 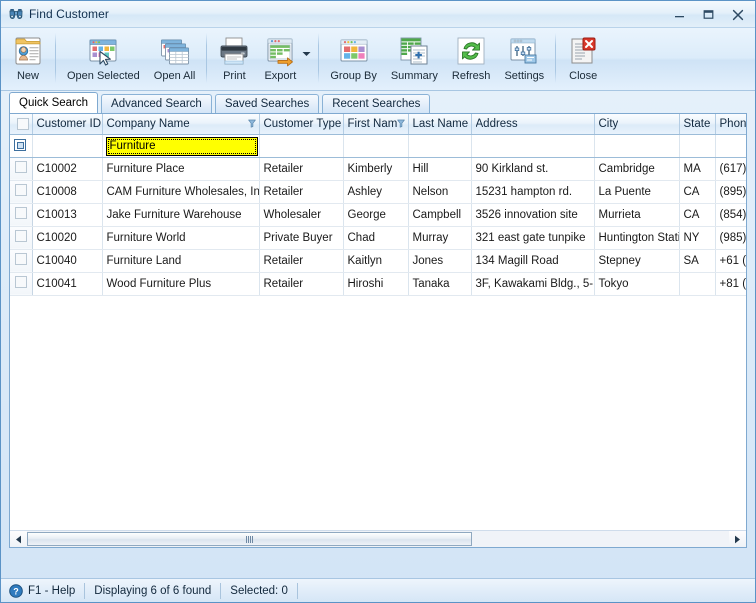 I want to click on filter-row-indicator, so click(x=21, y=146).